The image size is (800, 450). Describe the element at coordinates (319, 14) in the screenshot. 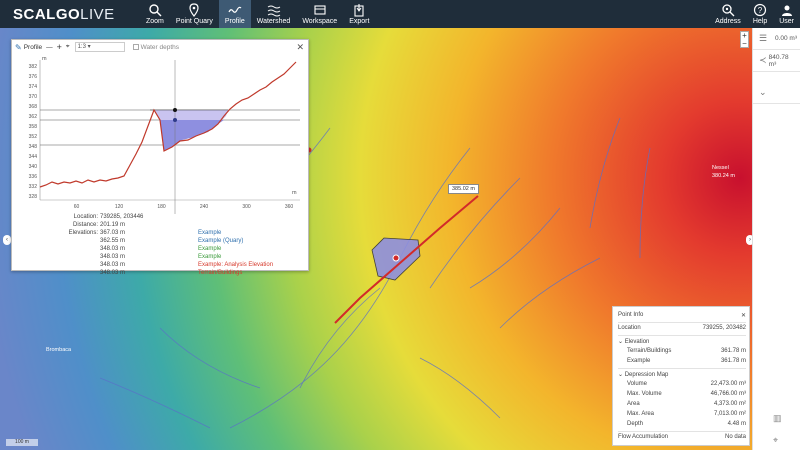

I see `workspace-button: Workspace` at that location.